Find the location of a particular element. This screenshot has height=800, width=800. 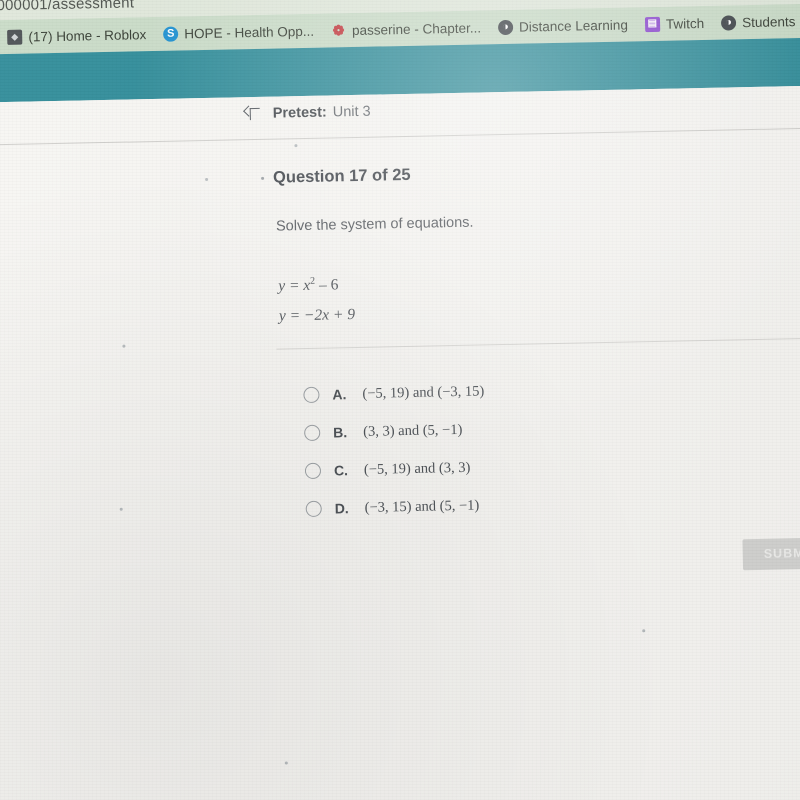

bookmark-label: Distance Learning is located at coordinates (573, 25).